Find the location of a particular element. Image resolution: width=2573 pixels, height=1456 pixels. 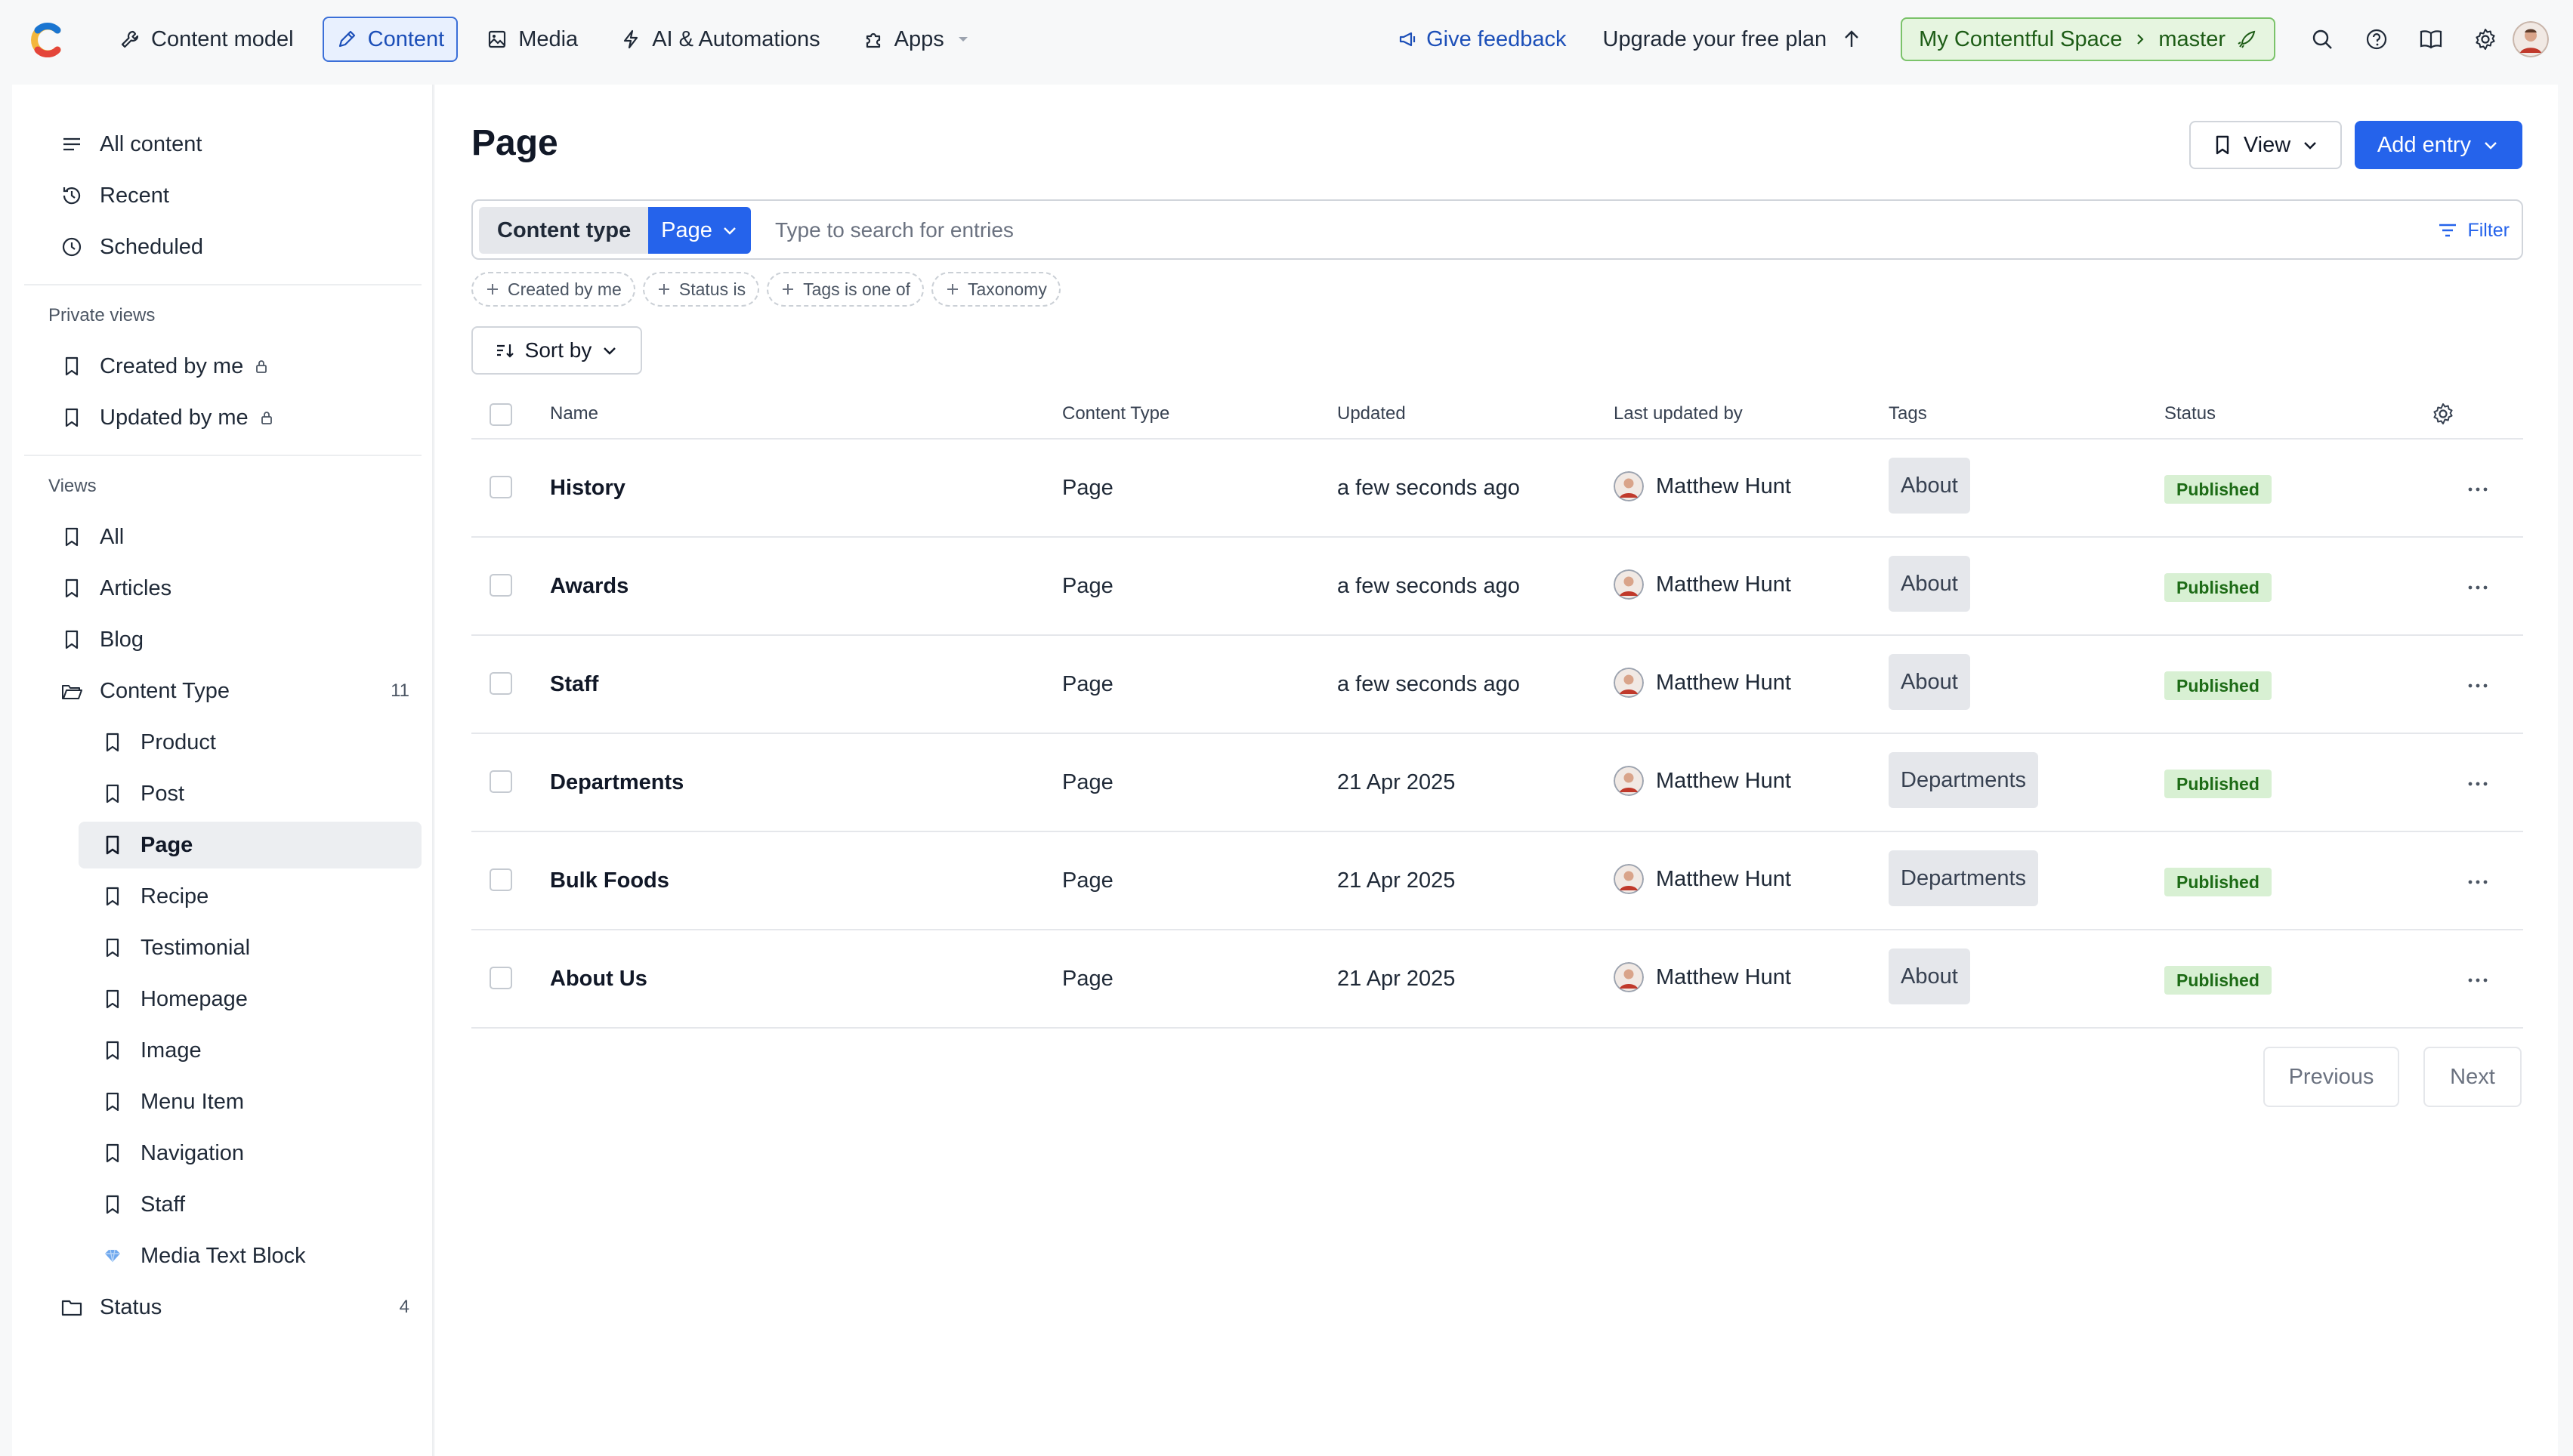

view-button: View is located at coordinates (2266, 145).